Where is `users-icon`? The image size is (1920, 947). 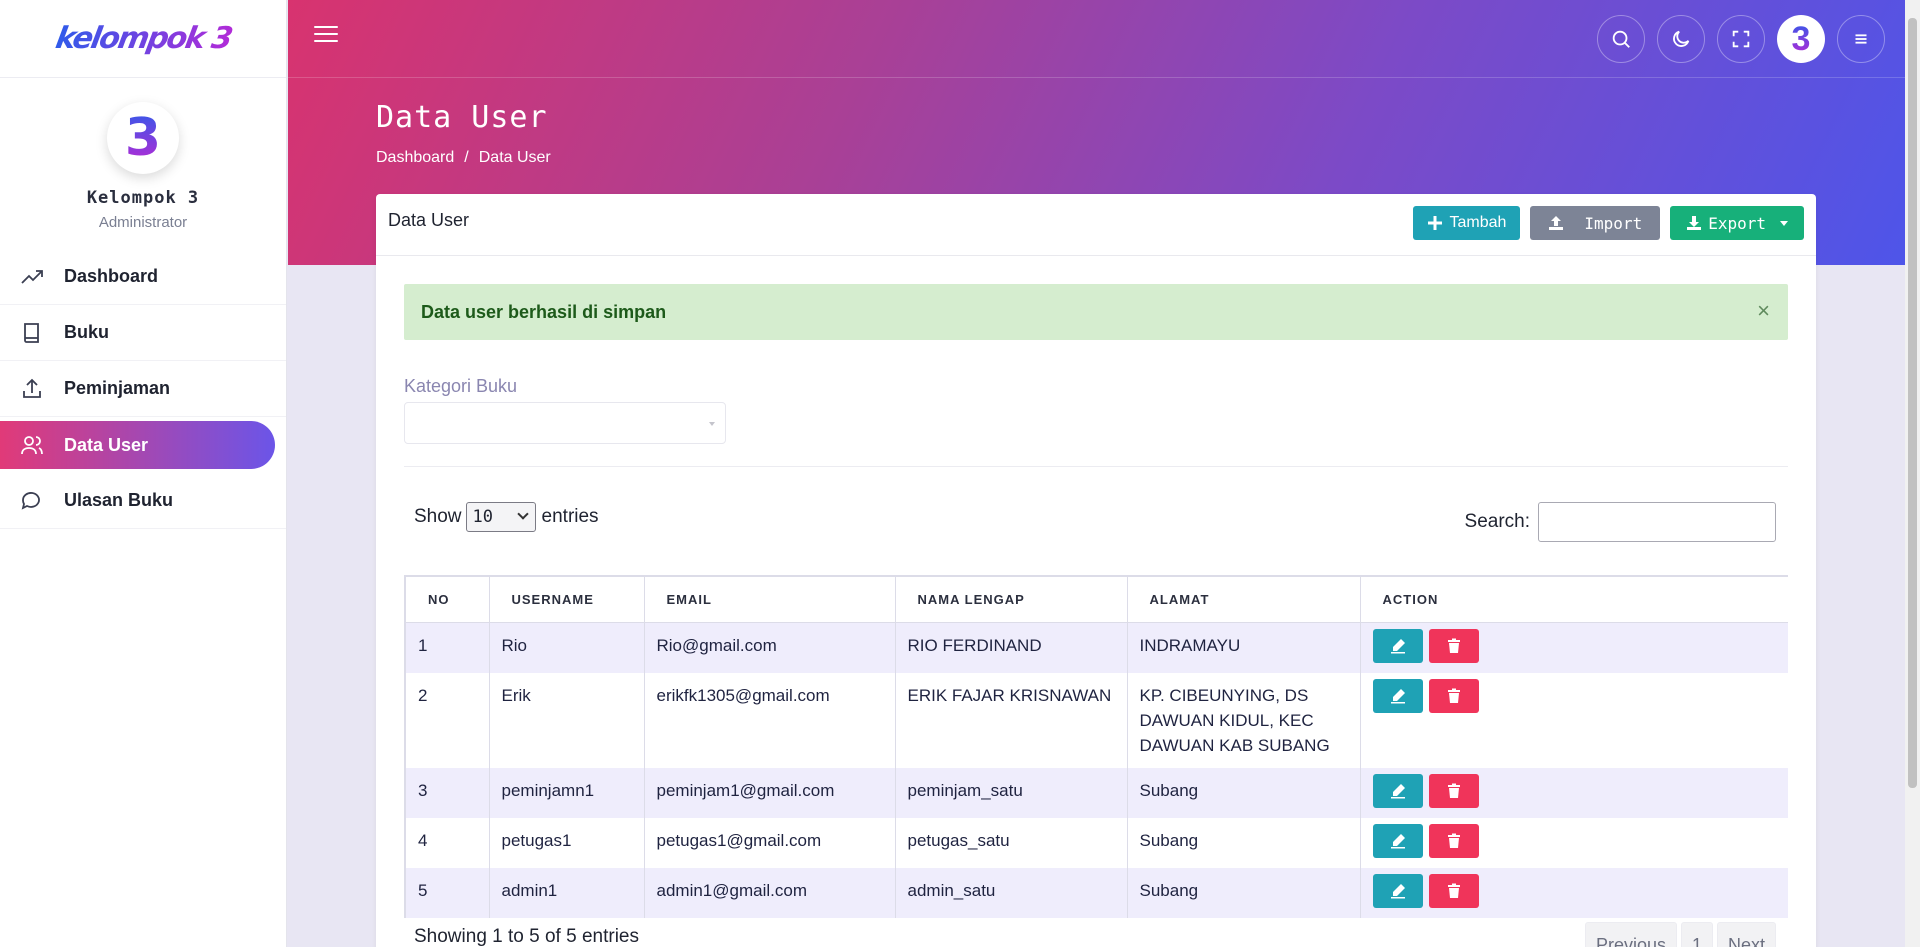 users-icon is located at coordinates (32, 445).